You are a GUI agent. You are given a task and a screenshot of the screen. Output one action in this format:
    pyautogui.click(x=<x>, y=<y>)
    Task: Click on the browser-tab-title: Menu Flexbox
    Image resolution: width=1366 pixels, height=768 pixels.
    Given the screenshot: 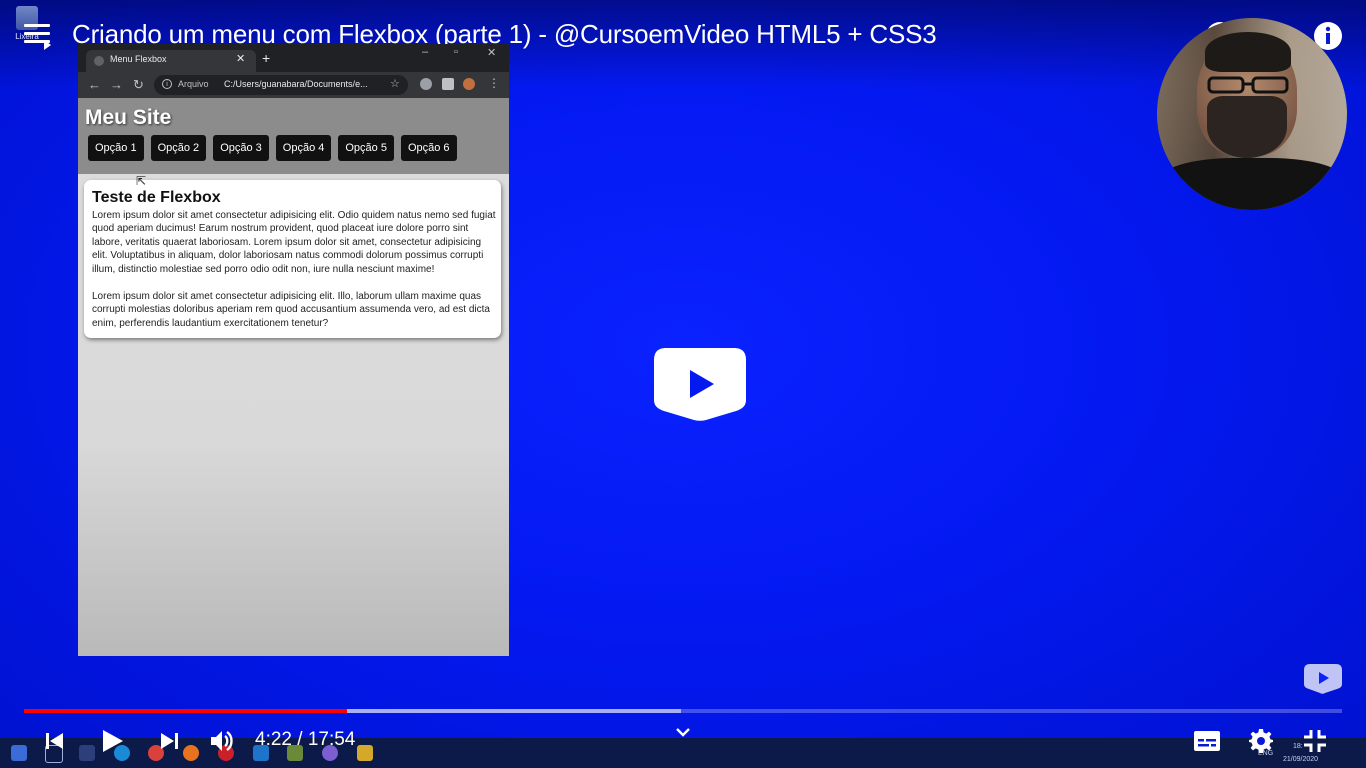 What is the action you would take?
    pyautogui.click(x=138, y=59)
    